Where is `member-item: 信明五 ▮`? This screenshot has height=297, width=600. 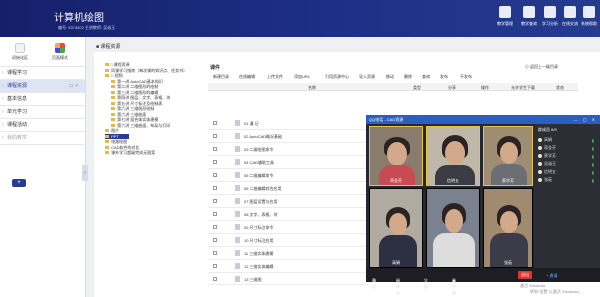
member-item: 信明五 ▮ is located at coordinates (568, 171).